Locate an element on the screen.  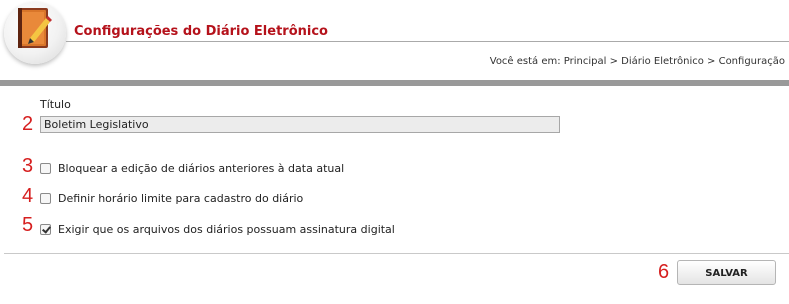
app-logo is located at coordinates (35, 33).